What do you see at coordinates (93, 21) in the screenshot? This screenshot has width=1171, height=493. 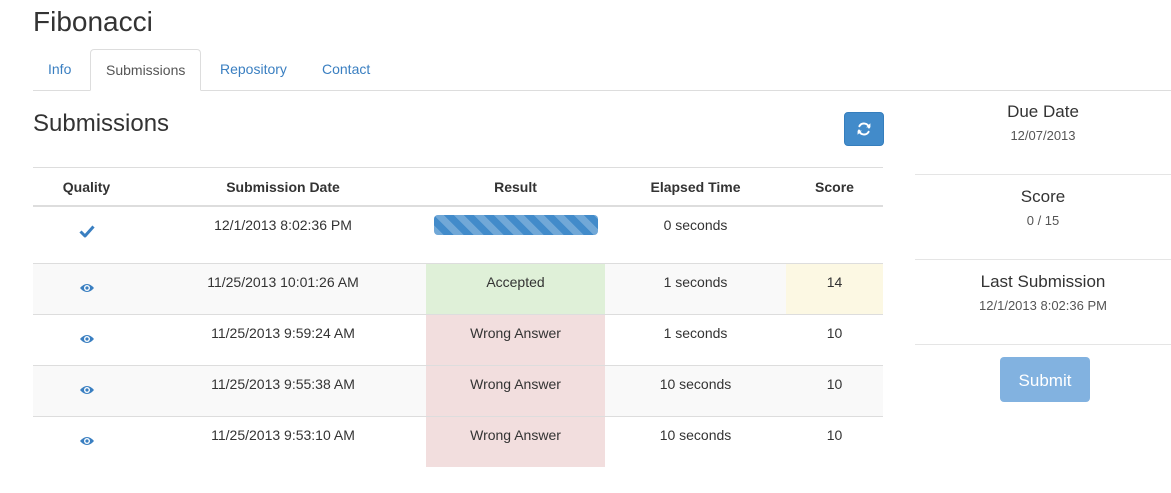 I see `page-title: Fibonacci` at bounding box center [93, 21].